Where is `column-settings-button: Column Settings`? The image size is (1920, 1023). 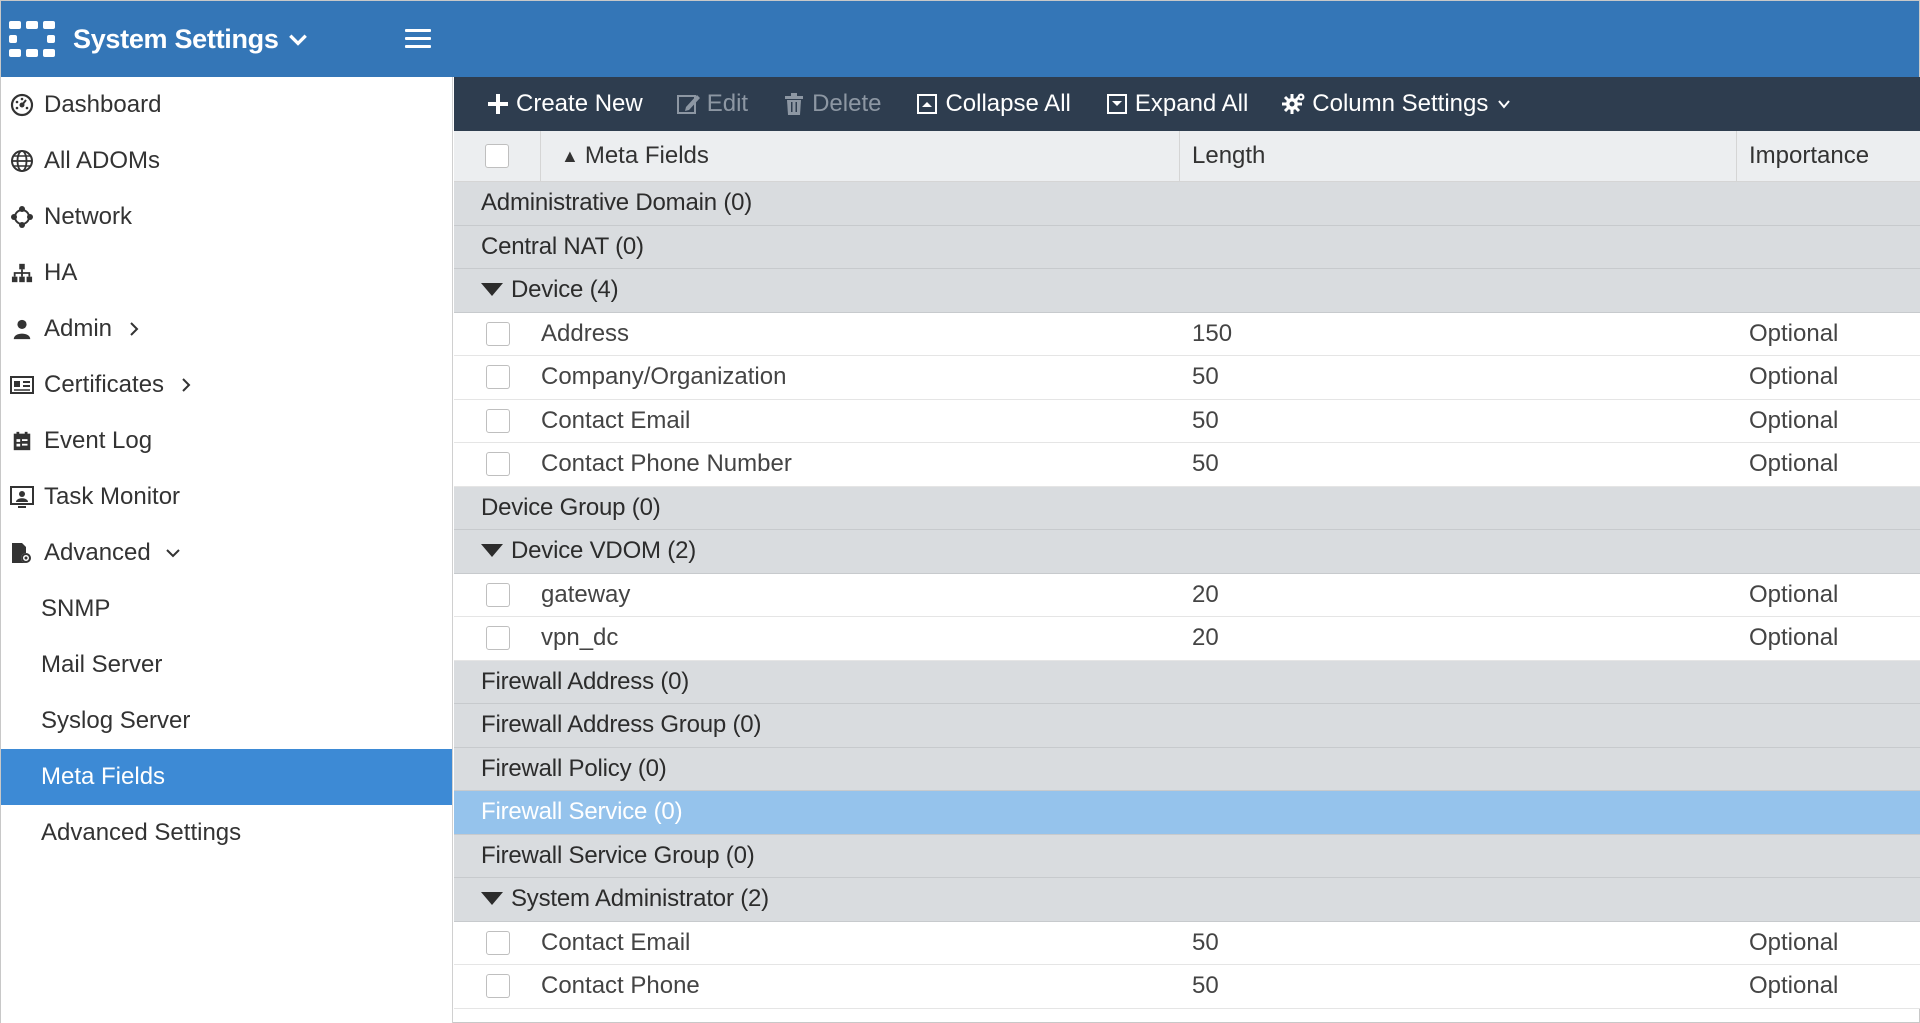 column-settings-button: Column Settings is located at coordinates (1397, 104).